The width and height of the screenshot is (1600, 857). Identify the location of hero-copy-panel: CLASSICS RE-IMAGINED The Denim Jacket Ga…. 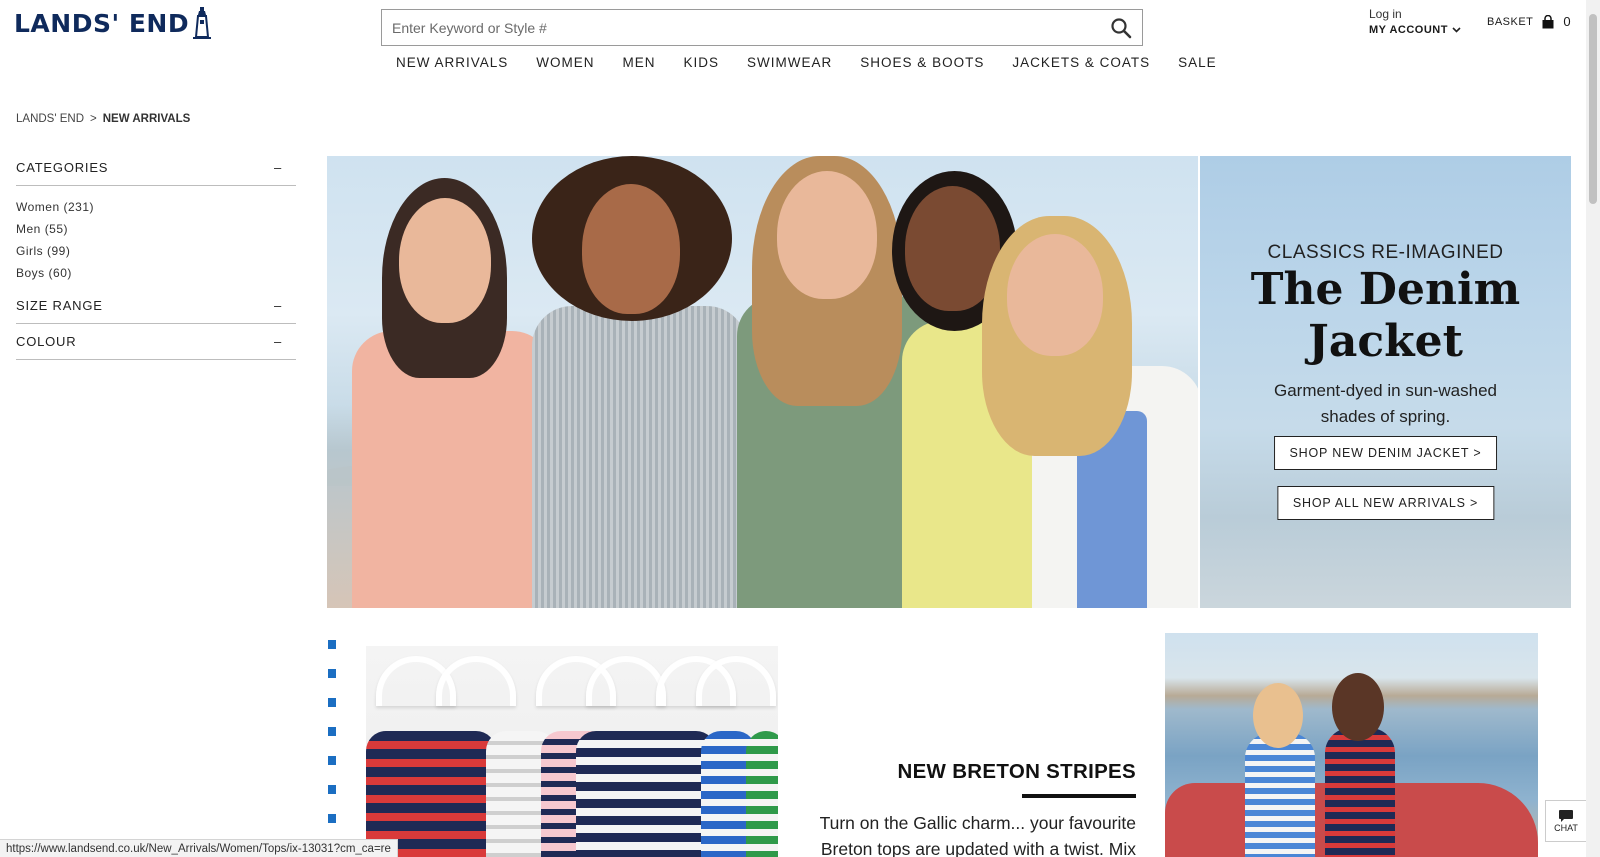
(1385, 382).